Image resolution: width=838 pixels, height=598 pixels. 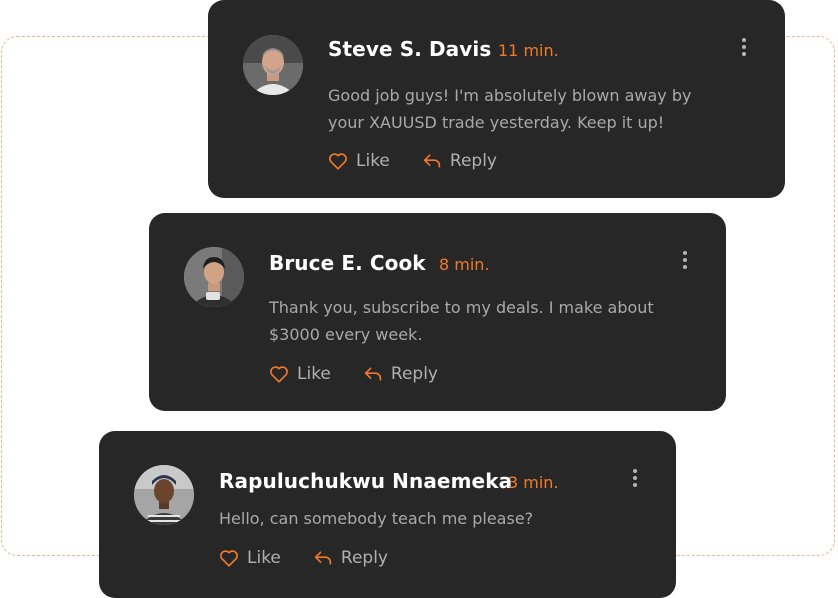 What do you see at coordinates (376, 518) in the screenshot?
I see `comment-message: Hello, can somebody teach me please?` at bounding box center [376, 518].